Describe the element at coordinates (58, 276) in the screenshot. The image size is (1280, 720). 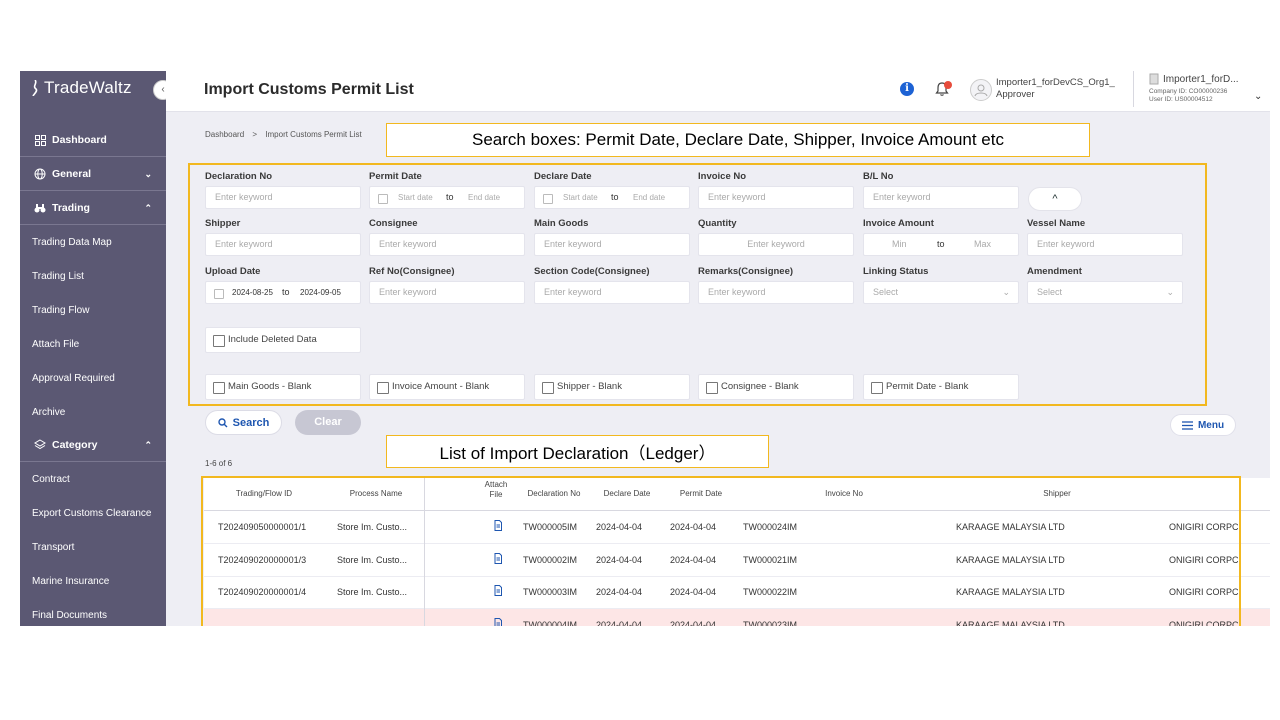
I see `sidebar-item-label: Trading List` at that location.